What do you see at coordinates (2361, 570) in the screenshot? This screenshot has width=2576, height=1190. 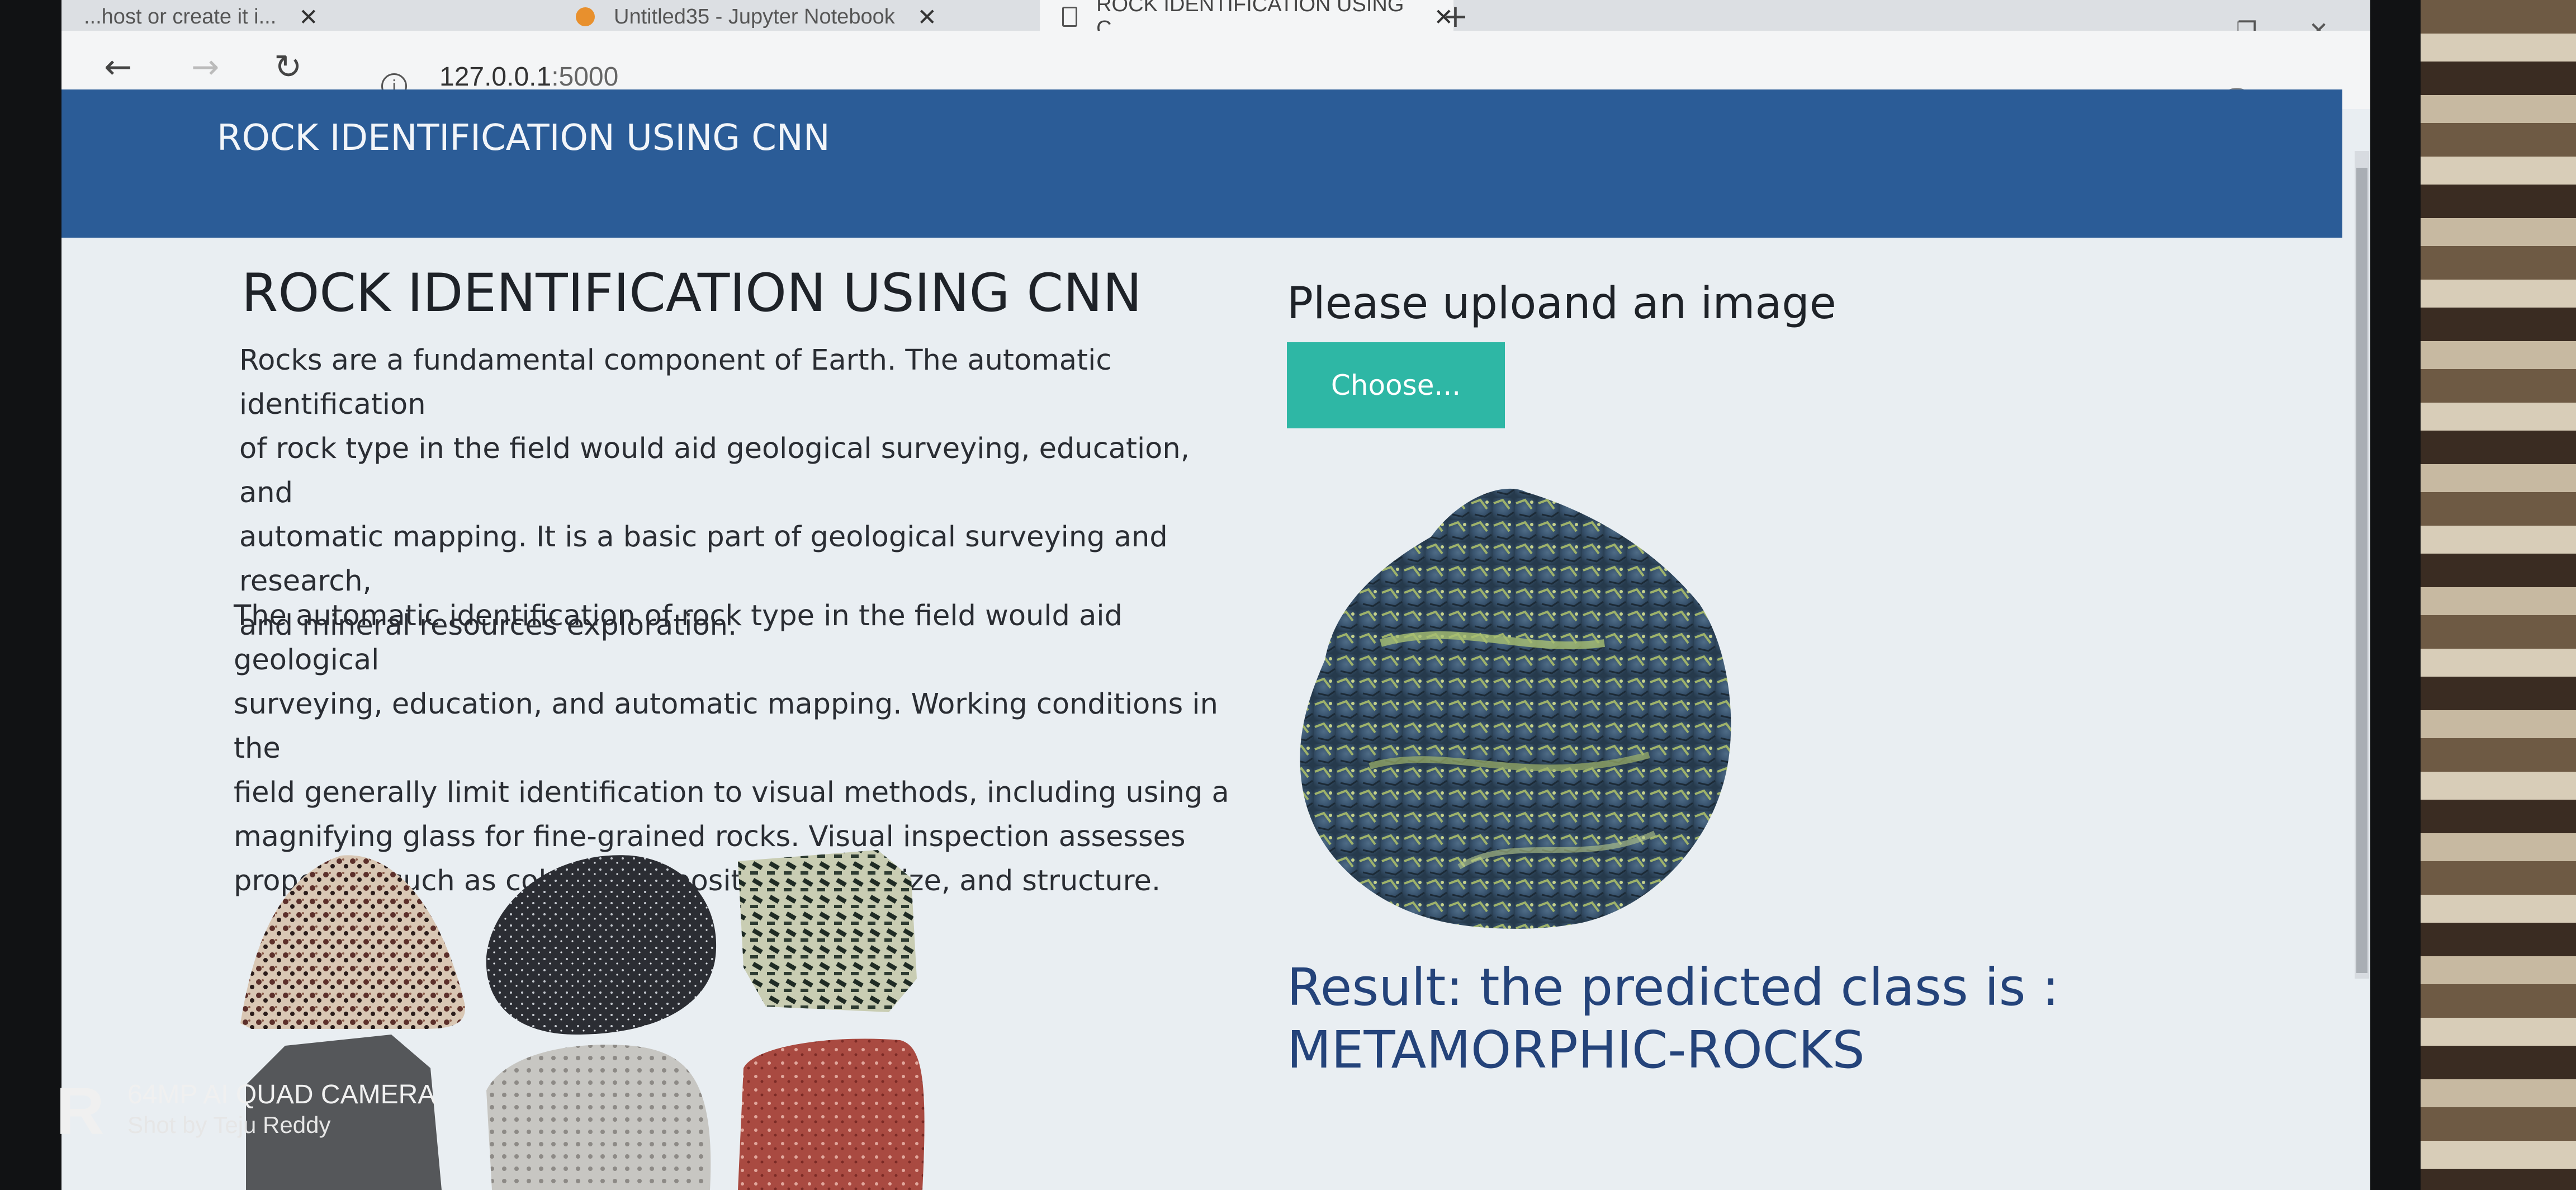 I see `scrollbar-thumb` at bounding box center [2361, 570].